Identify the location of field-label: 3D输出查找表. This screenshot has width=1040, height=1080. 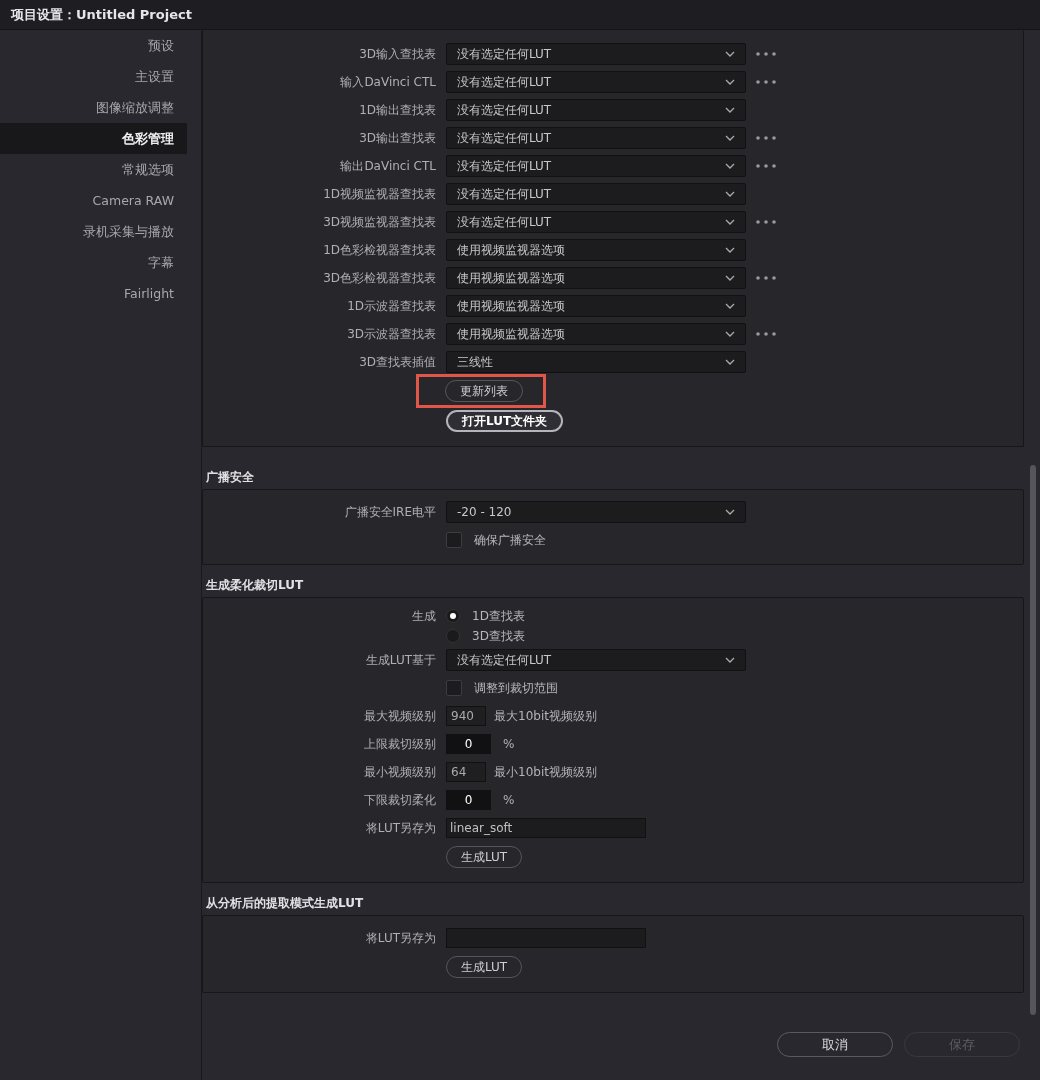
(397, 138).